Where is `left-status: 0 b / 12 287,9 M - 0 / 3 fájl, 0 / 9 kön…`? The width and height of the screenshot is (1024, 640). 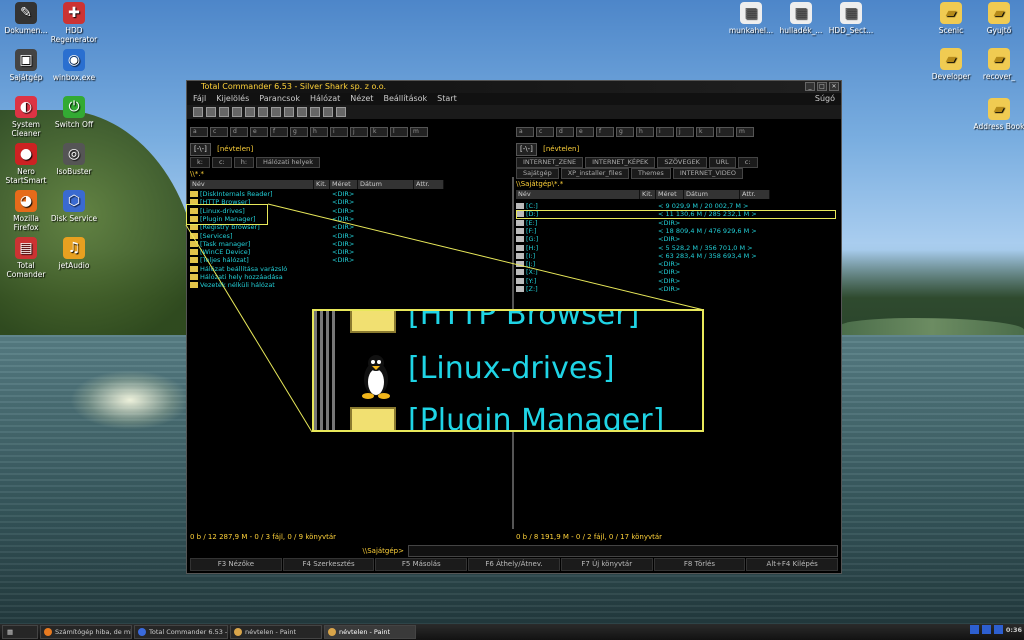
left-status: 0 b / 12 287,9 M - 0 / 3 fájl, 0 / 9 kön… is located at coordinates (263, 537).